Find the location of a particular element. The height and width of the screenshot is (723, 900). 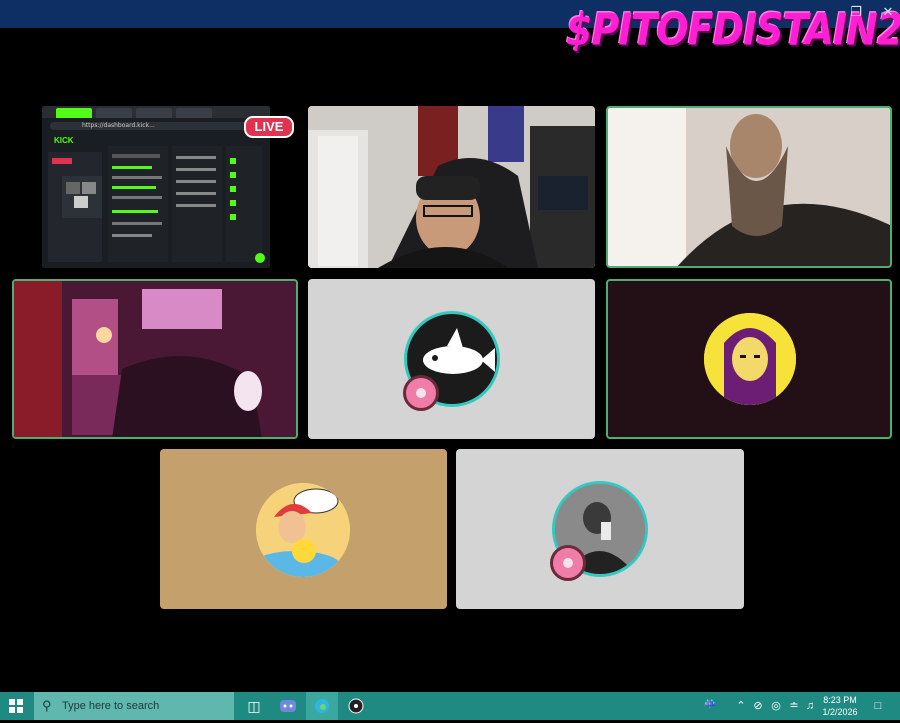

restore-window-button: ❐ is located at coordinates (856, 13).